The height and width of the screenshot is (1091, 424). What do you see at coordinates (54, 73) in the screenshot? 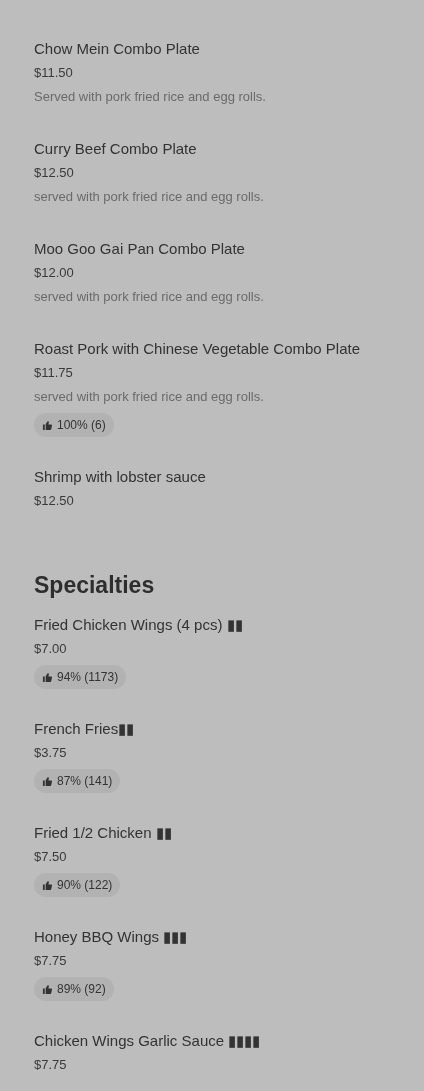
I see `item-price: $11.50` at bounding box center [54, 73].